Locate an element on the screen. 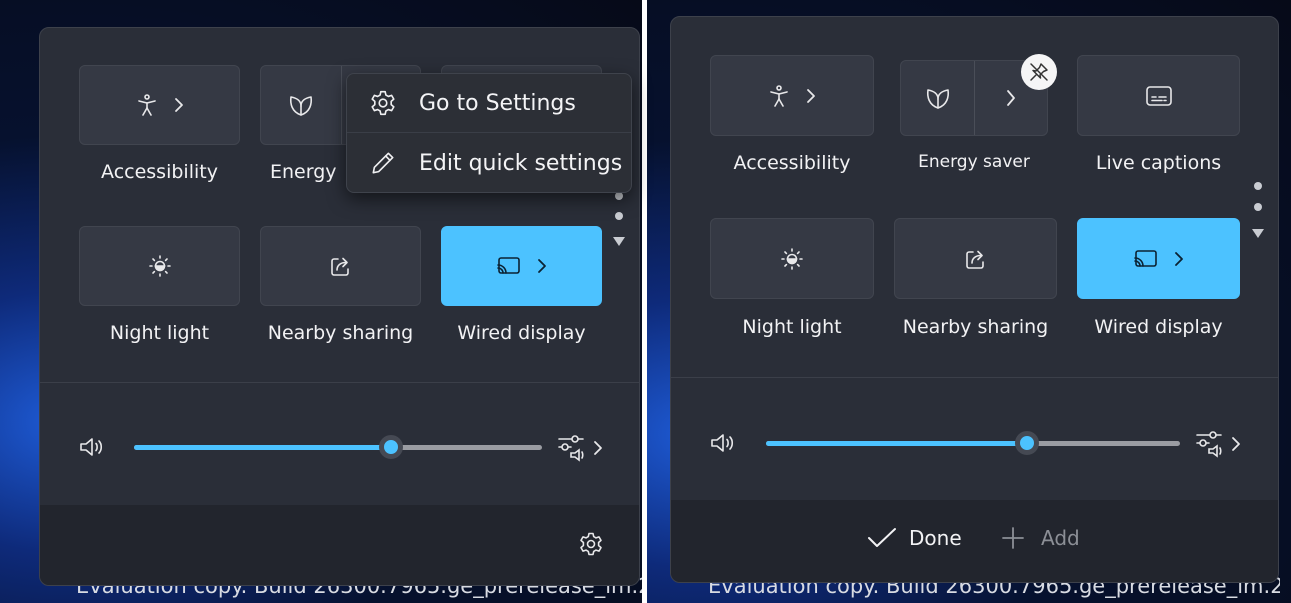 The height and width of the screenshot is (603, 1291). unpin-icon is located at coordinates (1039, 72).